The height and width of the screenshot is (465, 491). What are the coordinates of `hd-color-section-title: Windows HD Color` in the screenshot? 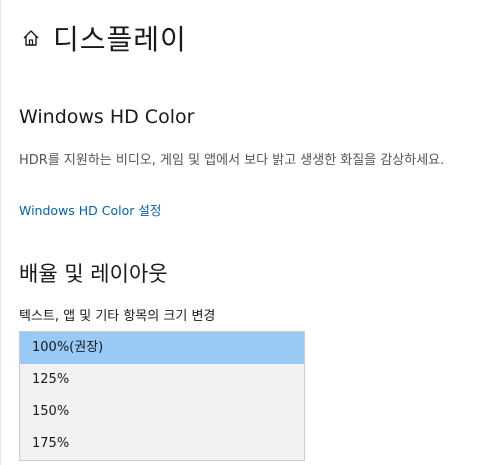 It's located at (107, 117).